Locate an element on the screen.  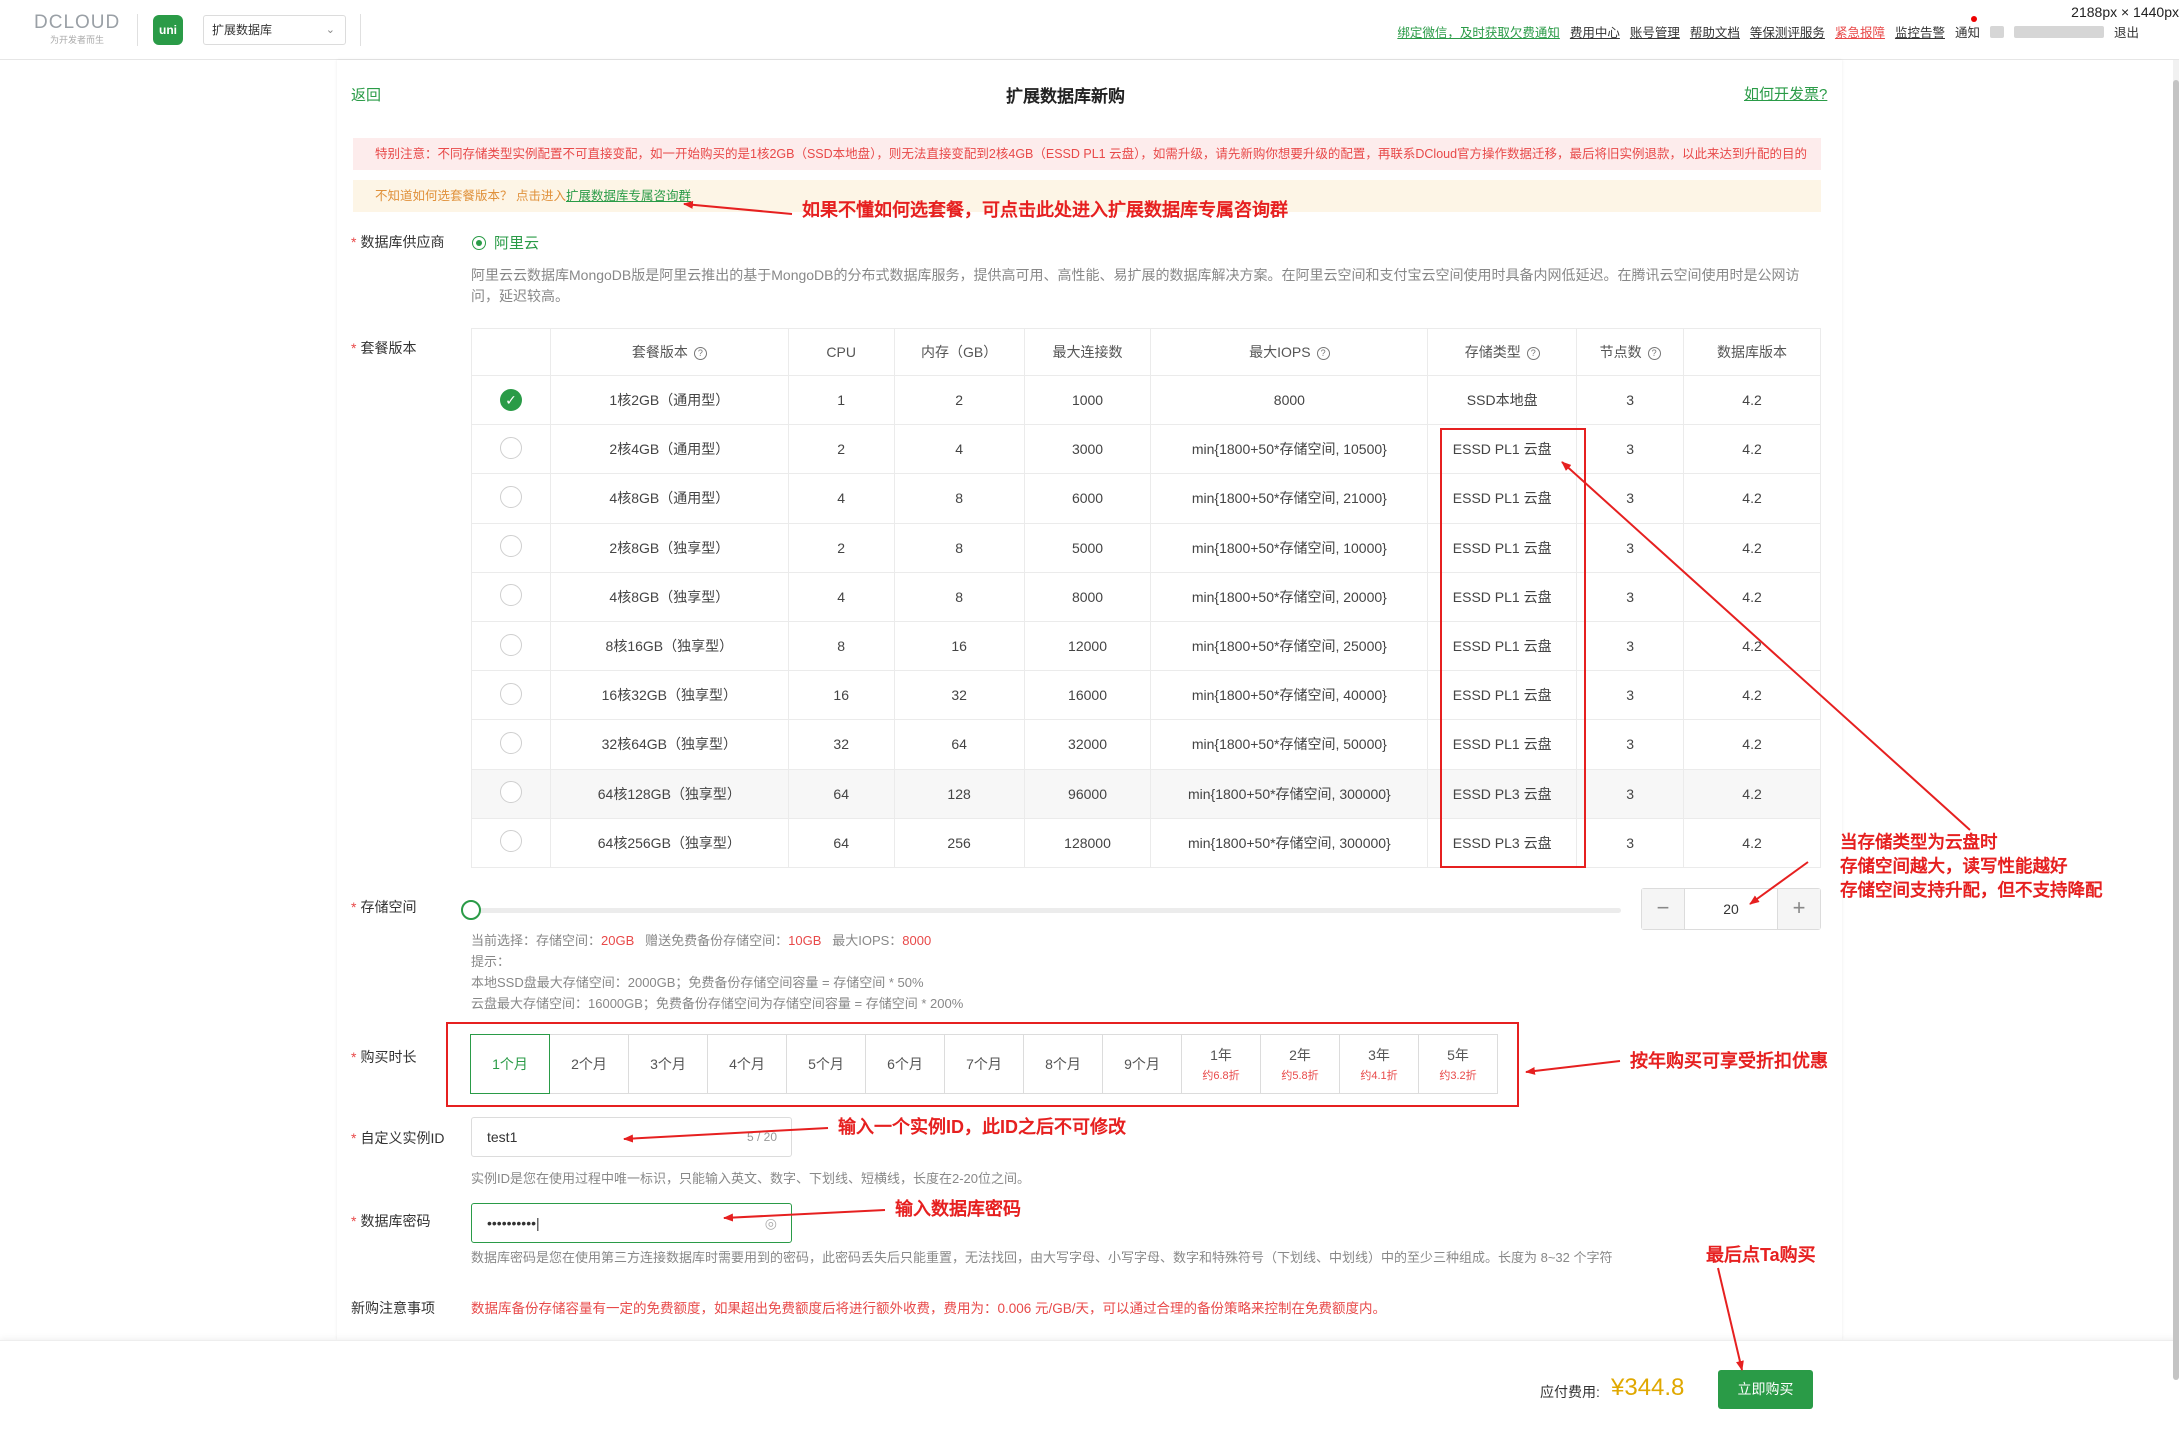
password-input: ••••••••••| ◎ is located at coordinates (631, 1223).